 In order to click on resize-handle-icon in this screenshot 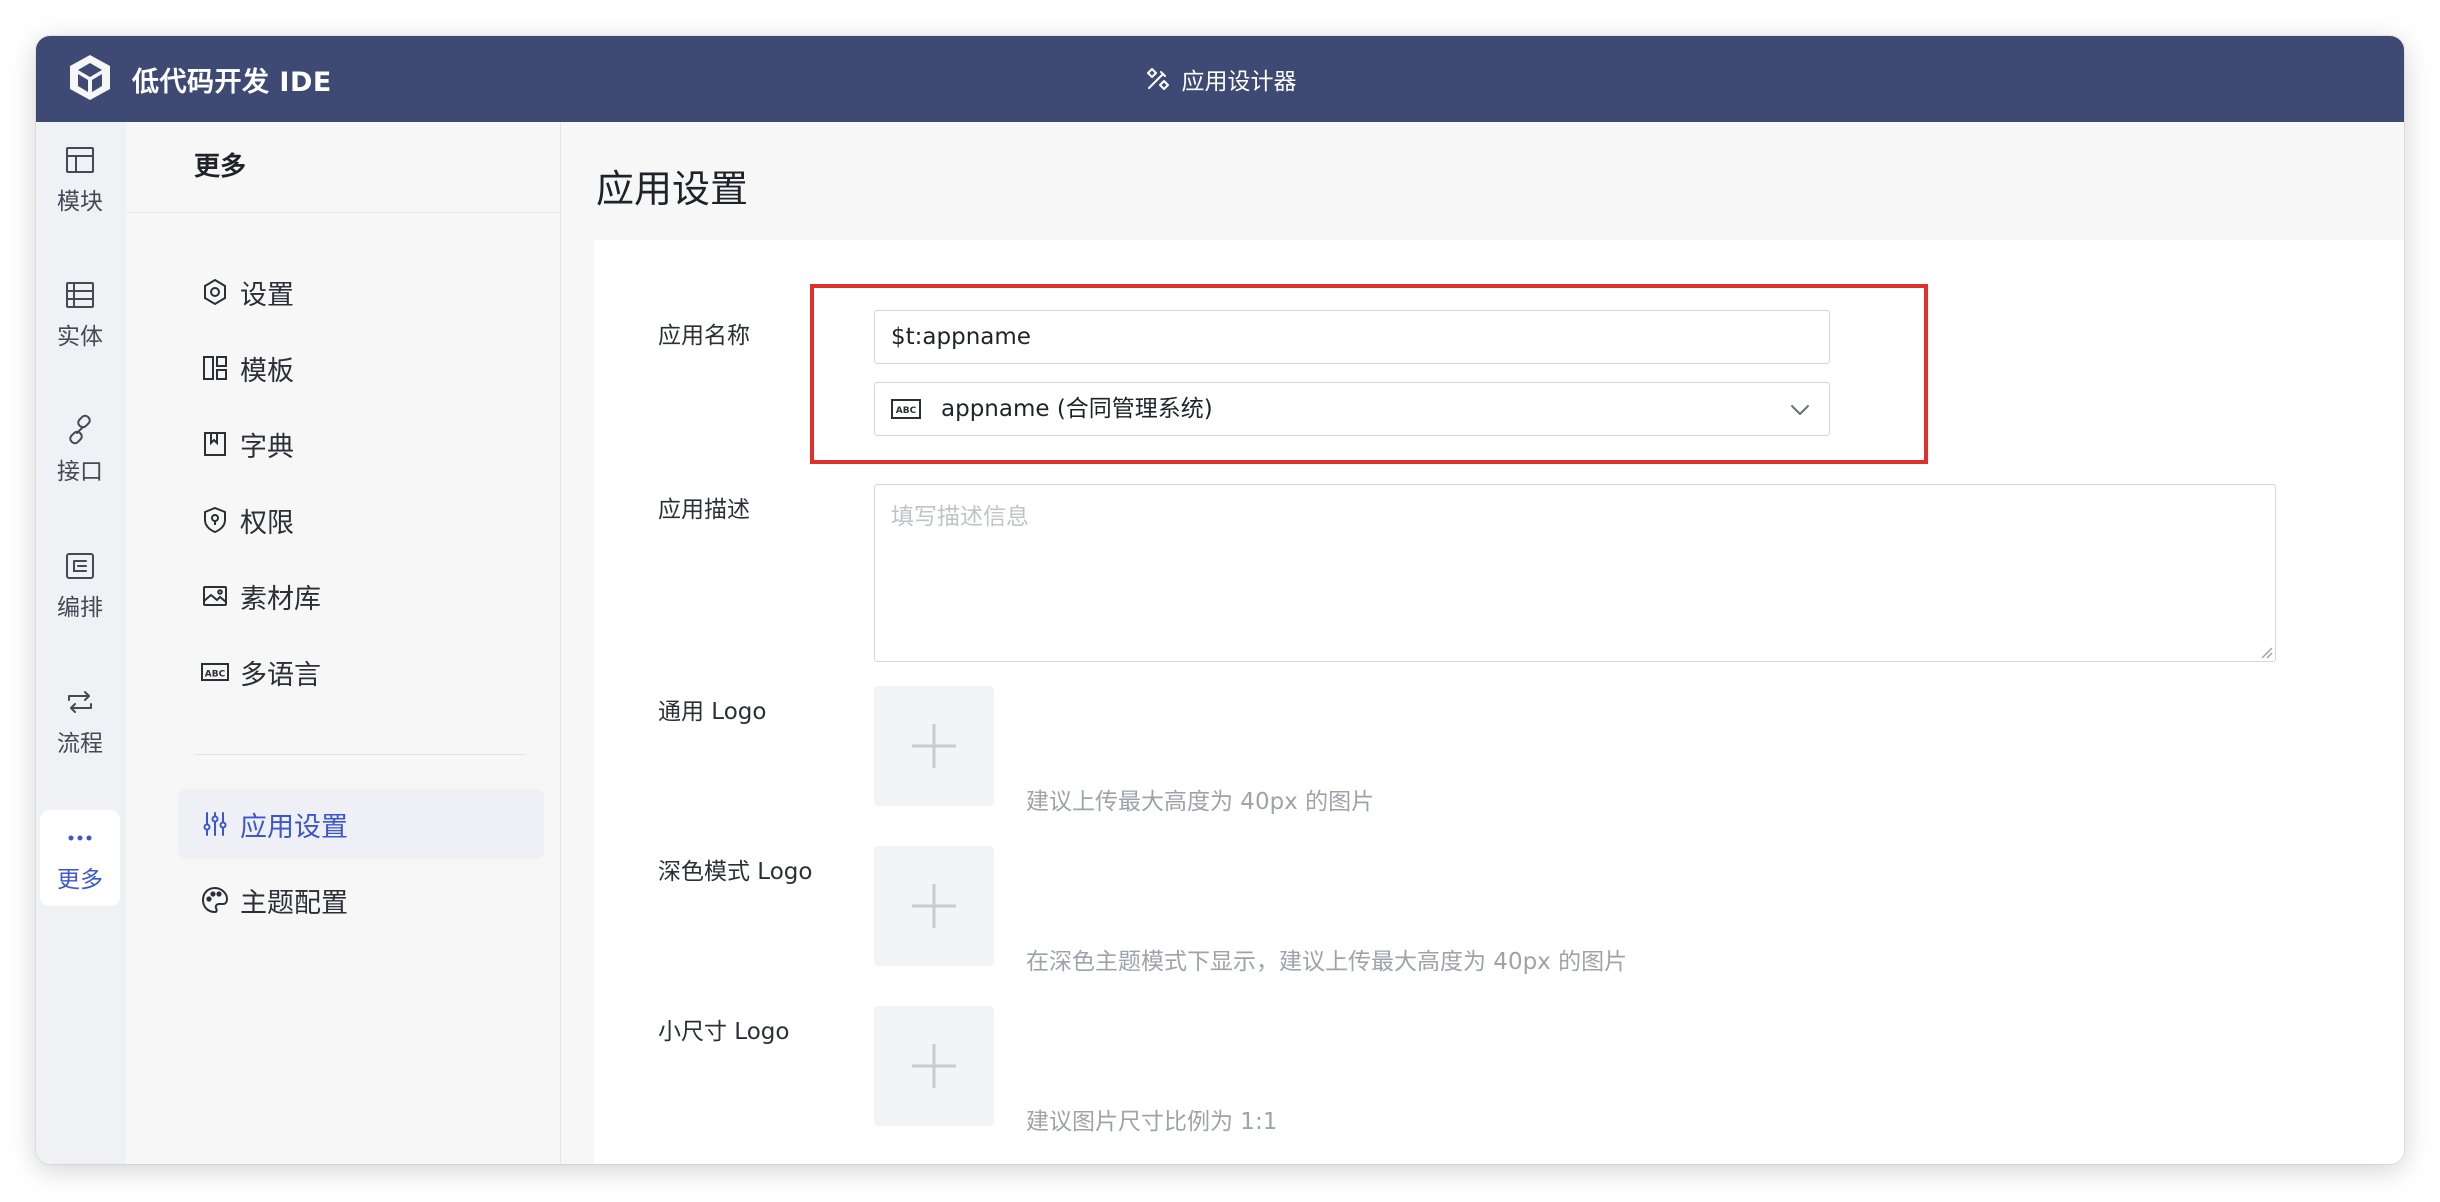, I will do `click(2266, 652)`.